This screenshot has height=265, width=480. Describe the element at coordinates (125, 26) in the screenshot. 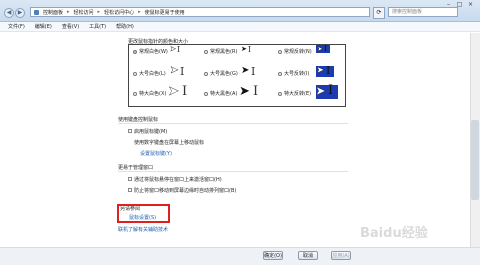

I see `menu-help: 帮助(H)` at that location.